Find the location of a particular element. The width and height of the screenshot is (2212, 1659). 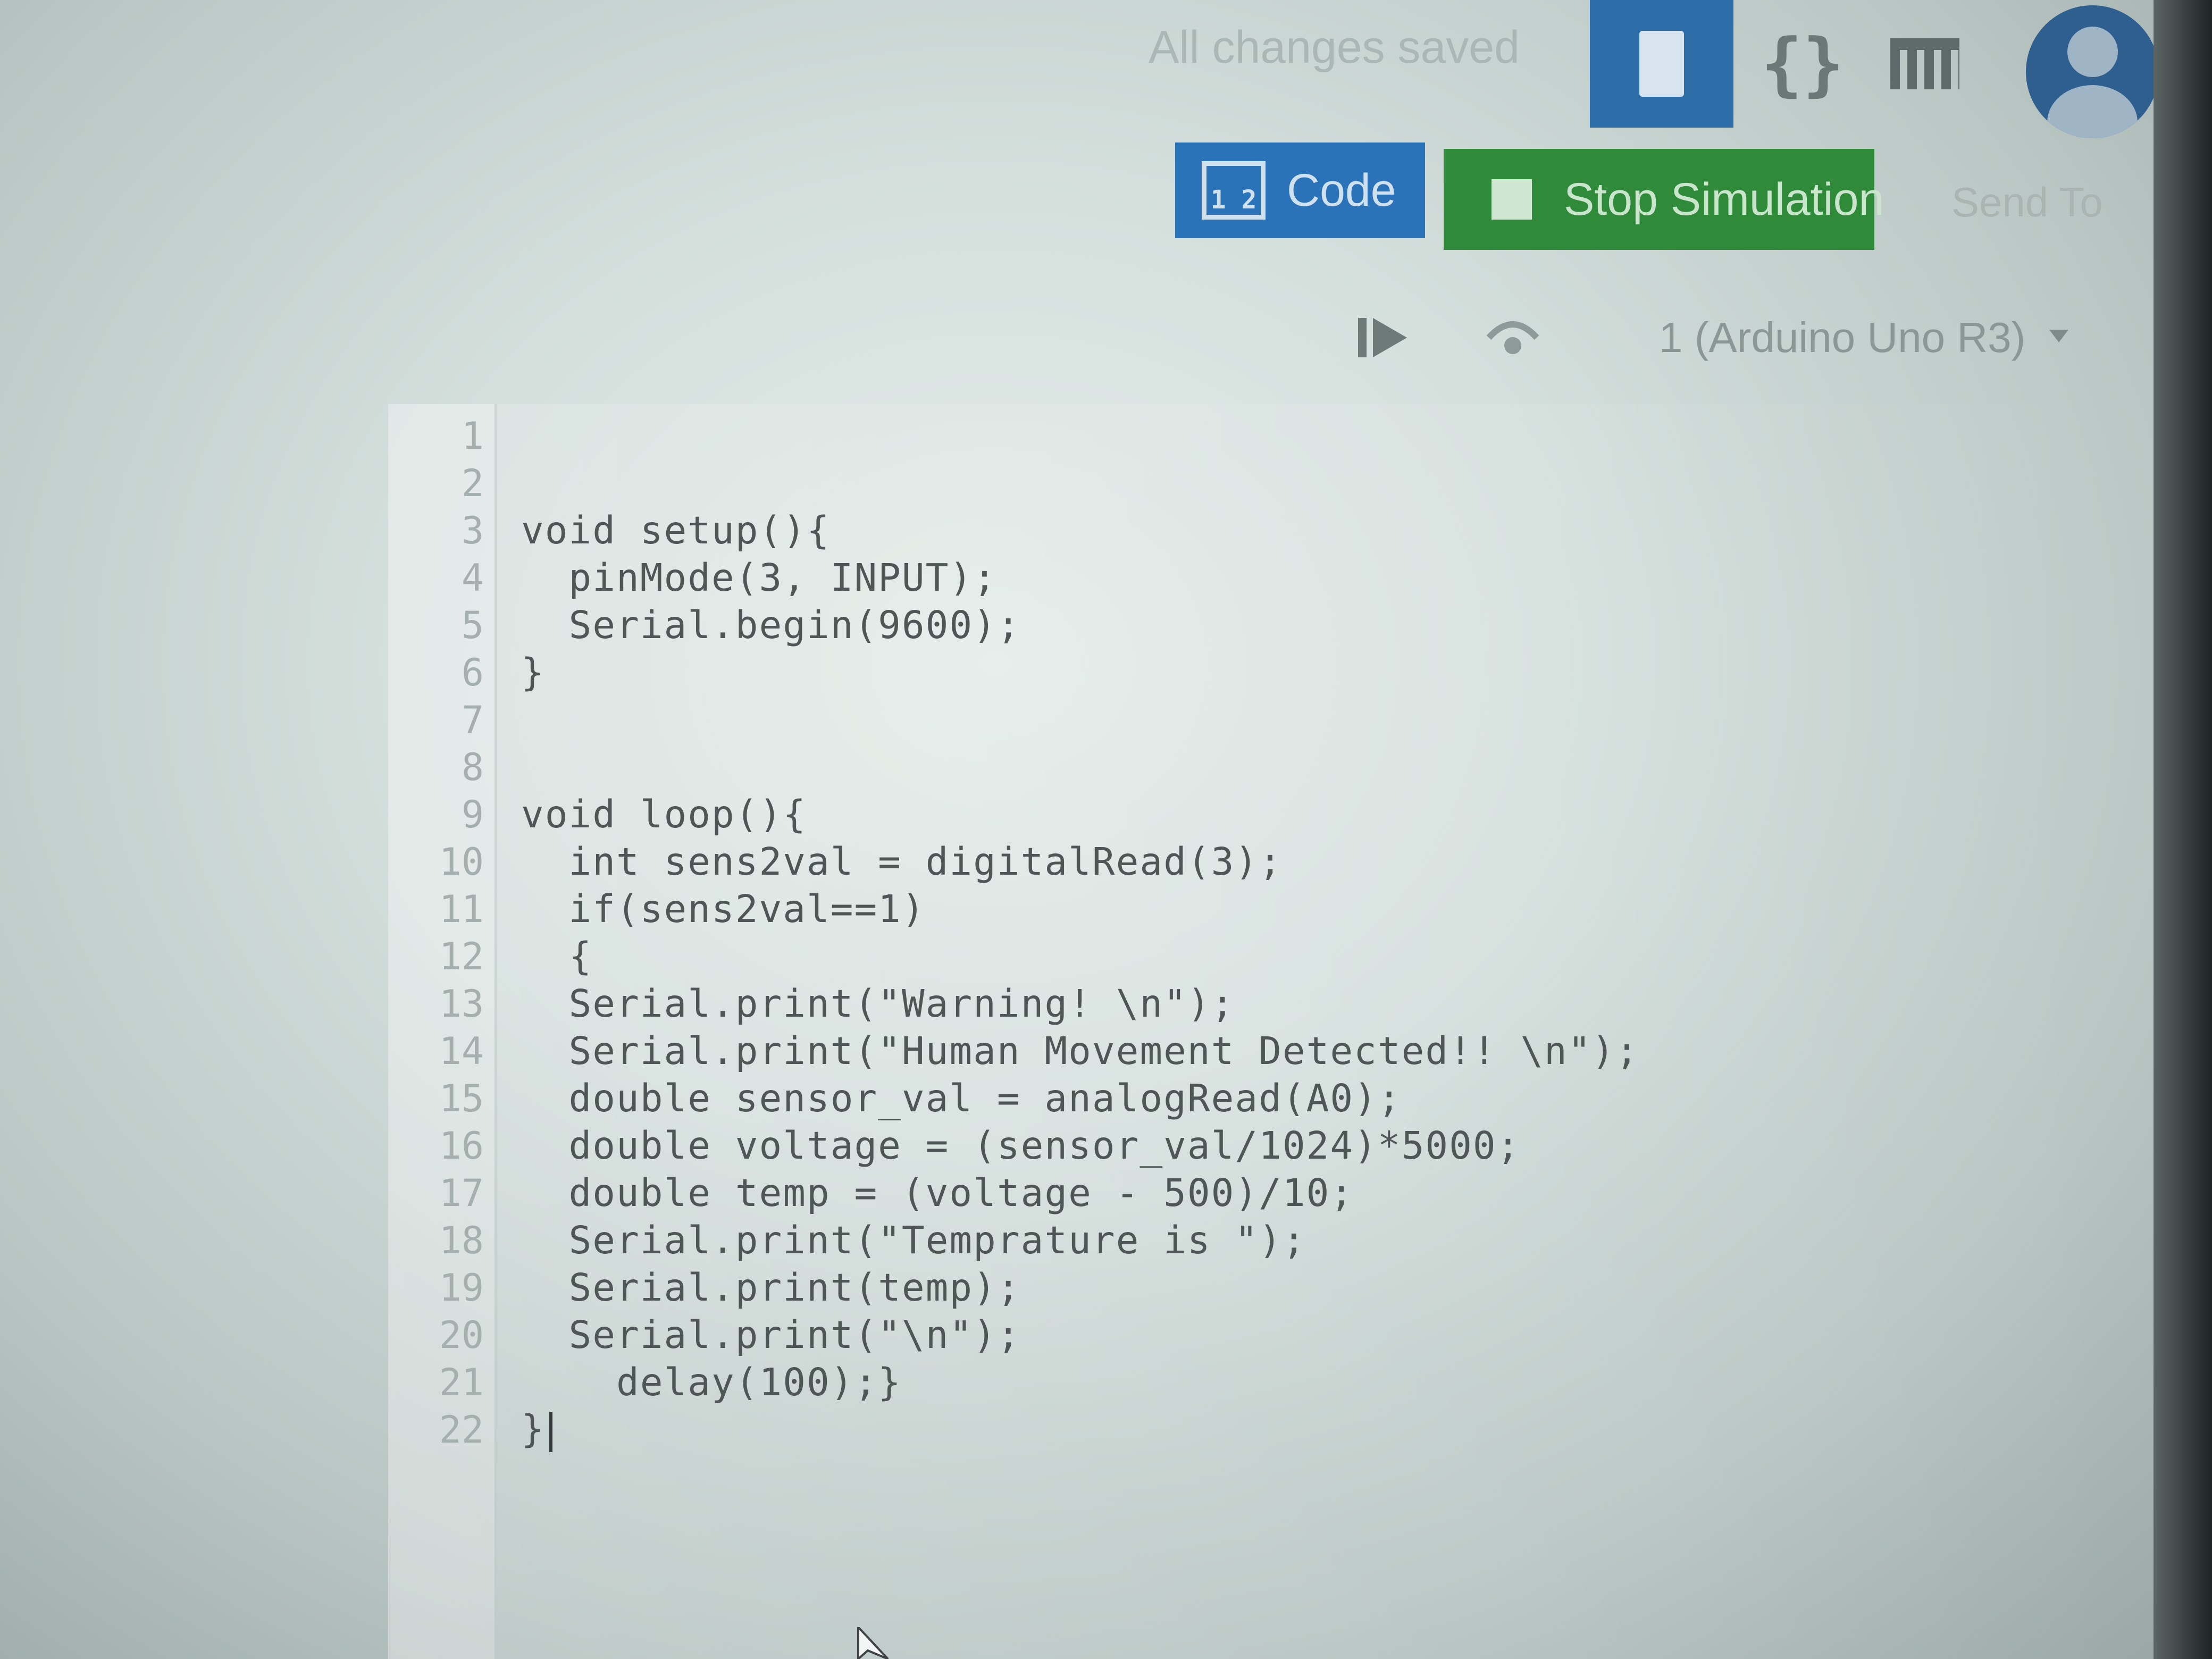

code-line: 3 void setup(){ is located at coordinates (609, 530).